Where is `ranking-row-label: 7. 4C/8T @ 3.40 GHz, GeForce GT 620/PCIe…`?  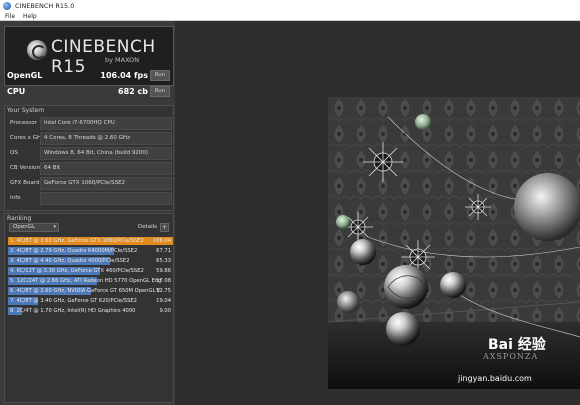
ranking-row-label: 7. 4C/8T @ 3.40 GHz, GeForce GT 620/PCIe… is located at coordinates (73, 301).